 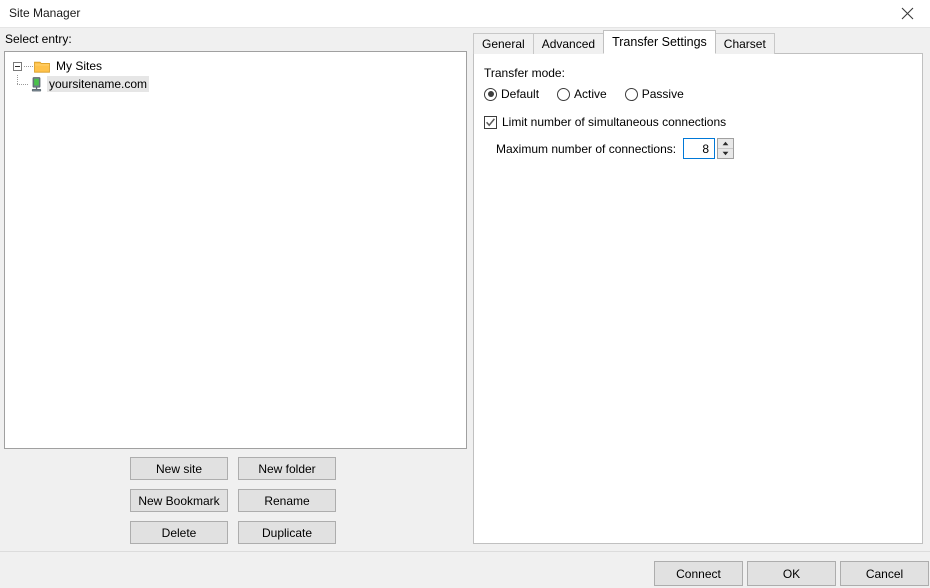 What do you see at coordinates (179, 468) in the screenshot?
I see `new-site-button: New site` at bounding box center [179, 468].